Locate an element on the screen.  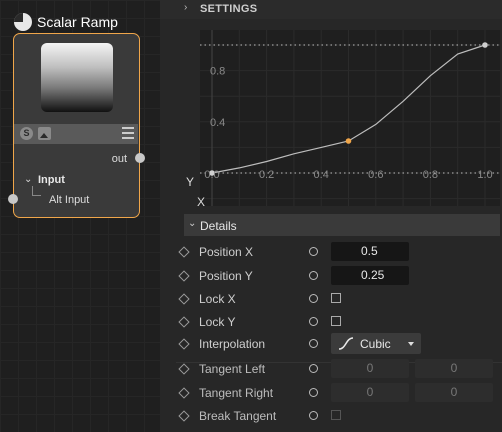
interpolation-value: Cubic is located at coordinates (375, 344).